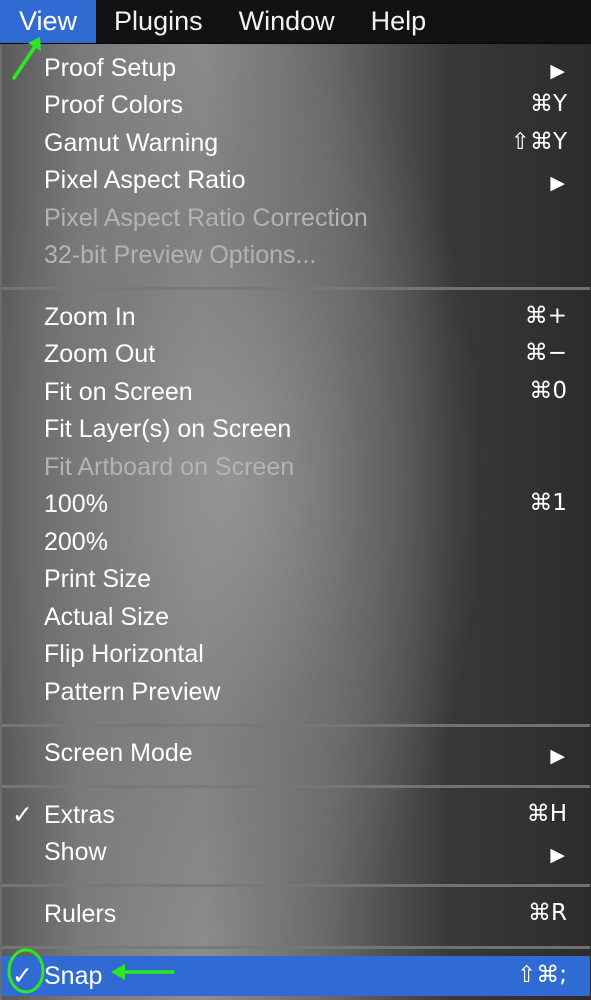  I want to click on menu-item-extras: ✓ Extras ⌘H, so click(296, 815).